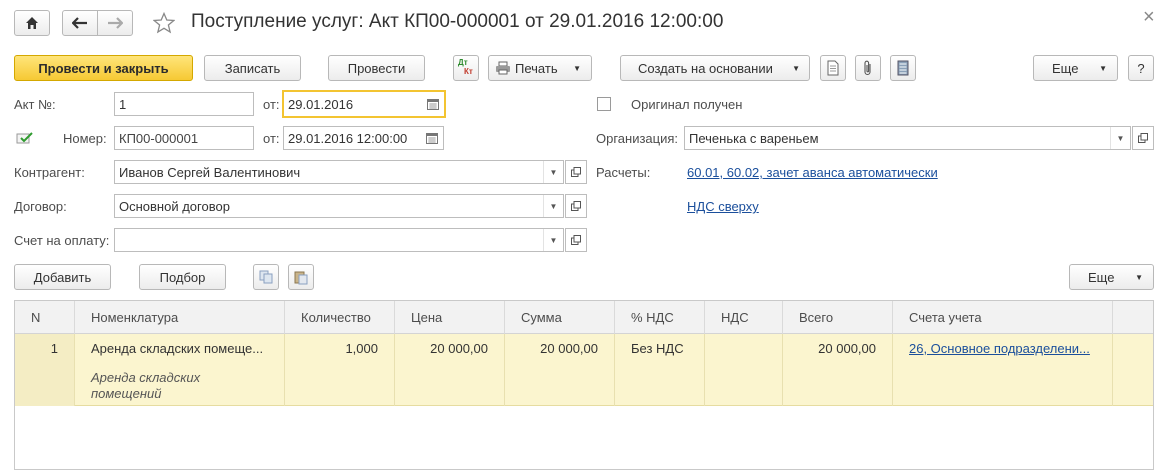 This screenshot has width=1164, height=470. I want to click on paste-button, so click(301, 277).